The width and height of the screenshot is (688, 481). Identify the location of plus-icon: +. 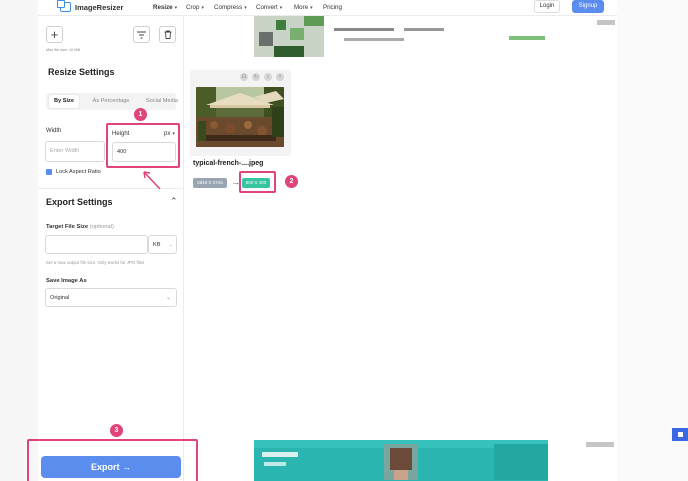
(54, 34).